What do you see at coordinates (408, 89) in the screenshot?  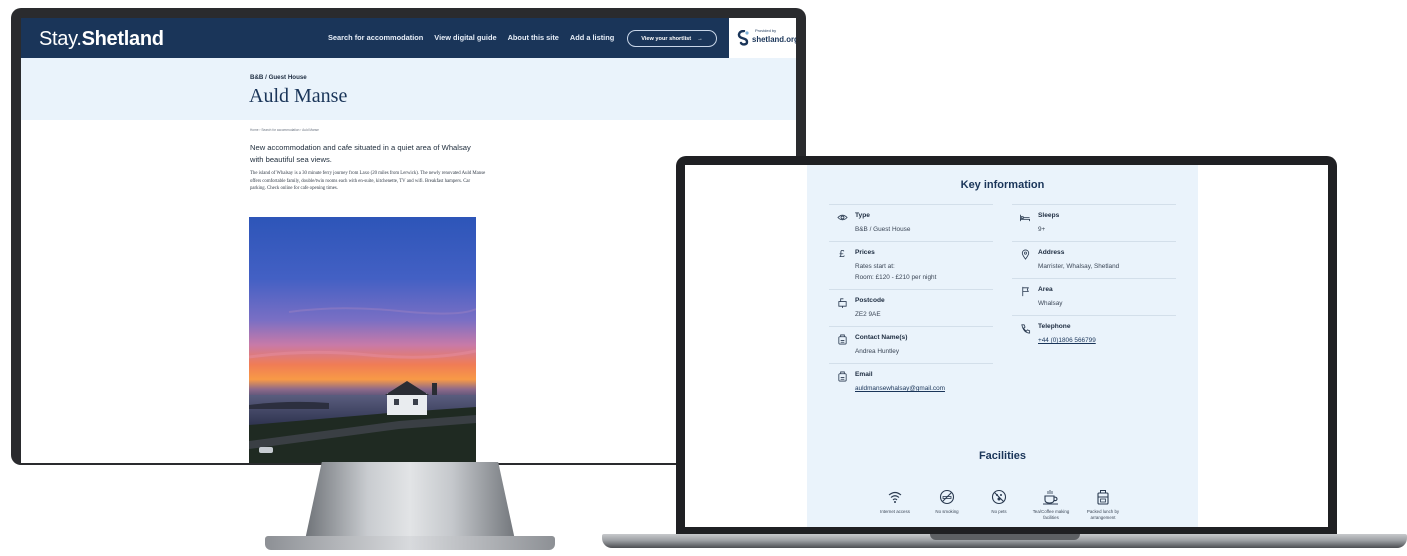 I see `listing-hero` at bounding box center [408, 89].